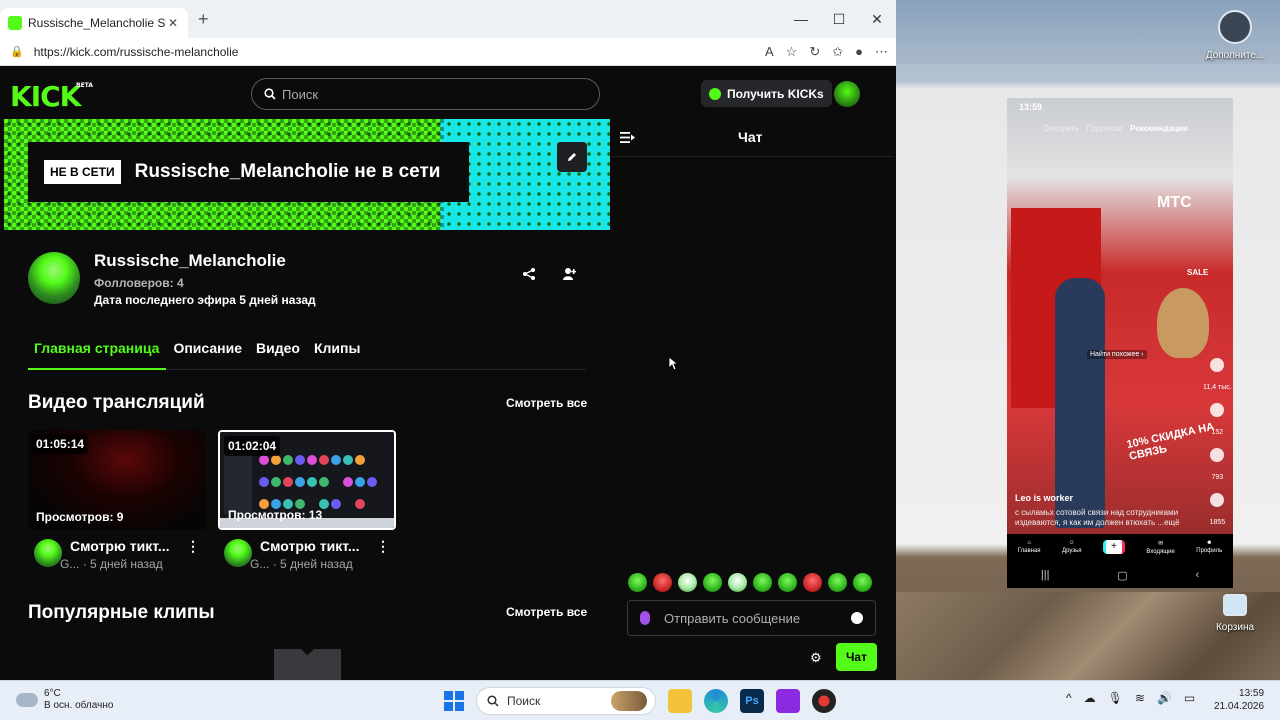 This screenshot has width=1280, height=720. What do you see at coordinates (203, 19) in the screenshot?
I see `new-tab-icon: +` at bounding box center [203, 19].